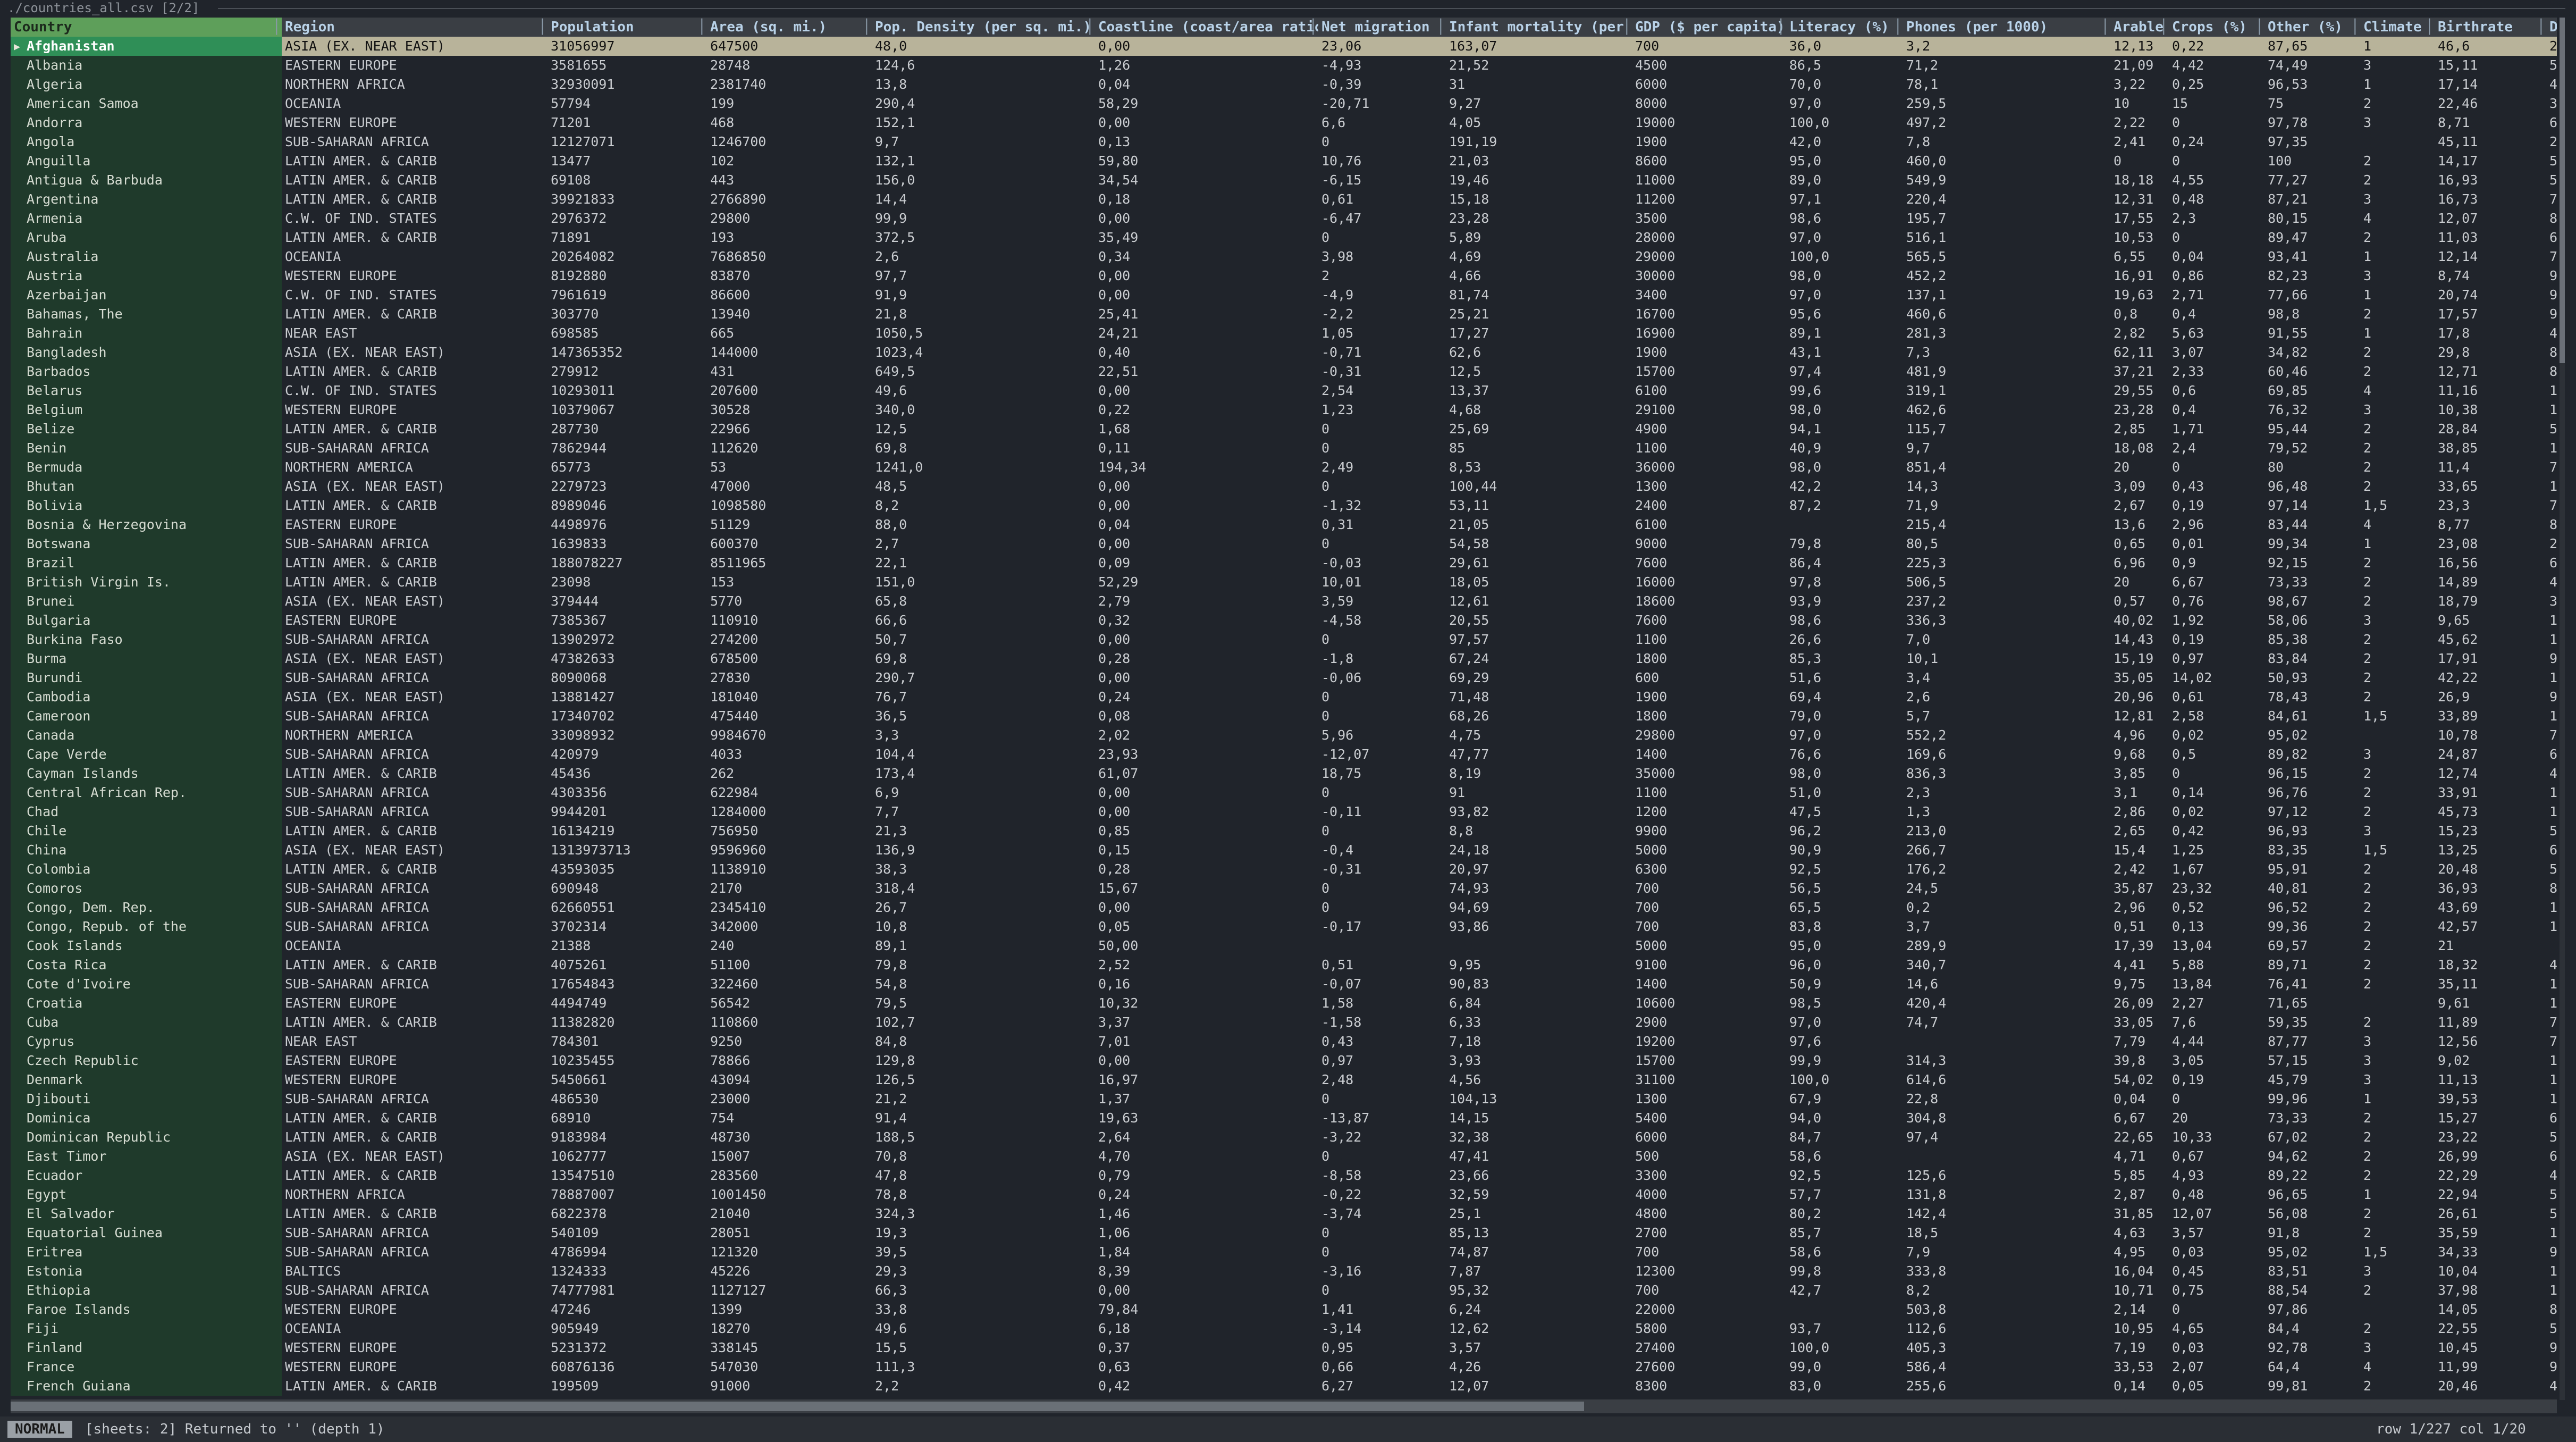 This screenshot has height=1442, width=2576. Describe the element at coordinates (2006, 965) in the screenshot. I see `table-cell: 340,7` at that location.